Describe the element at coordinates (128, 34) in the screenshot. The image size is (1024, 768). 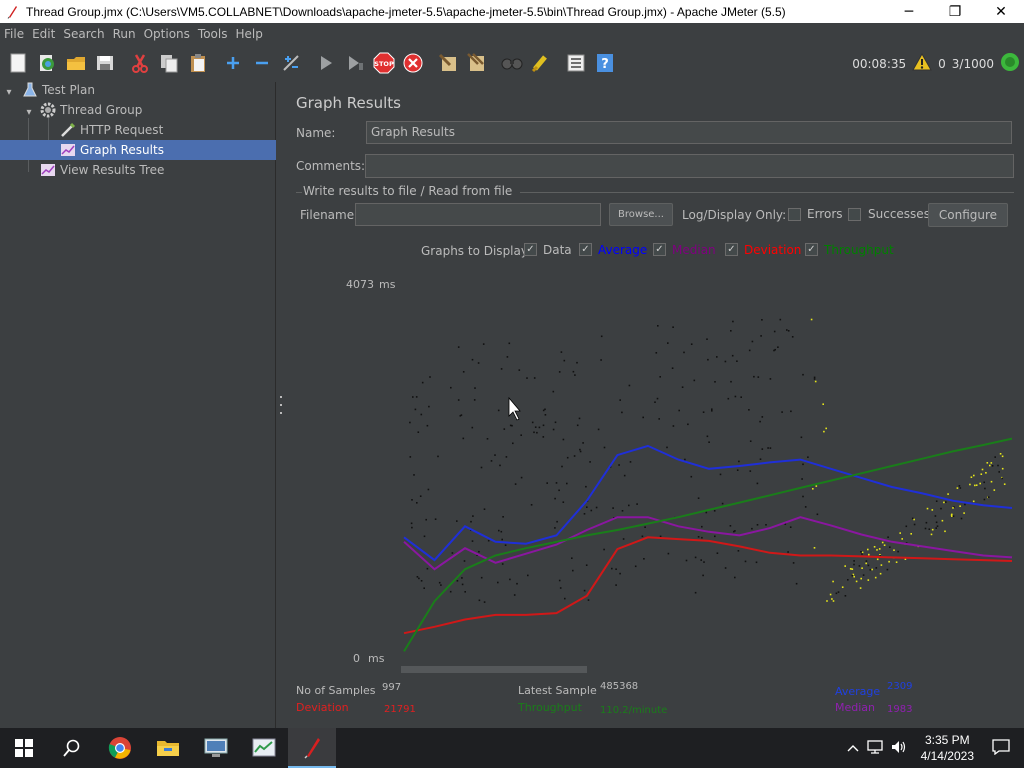
I see `menu-run: Run` at that location.